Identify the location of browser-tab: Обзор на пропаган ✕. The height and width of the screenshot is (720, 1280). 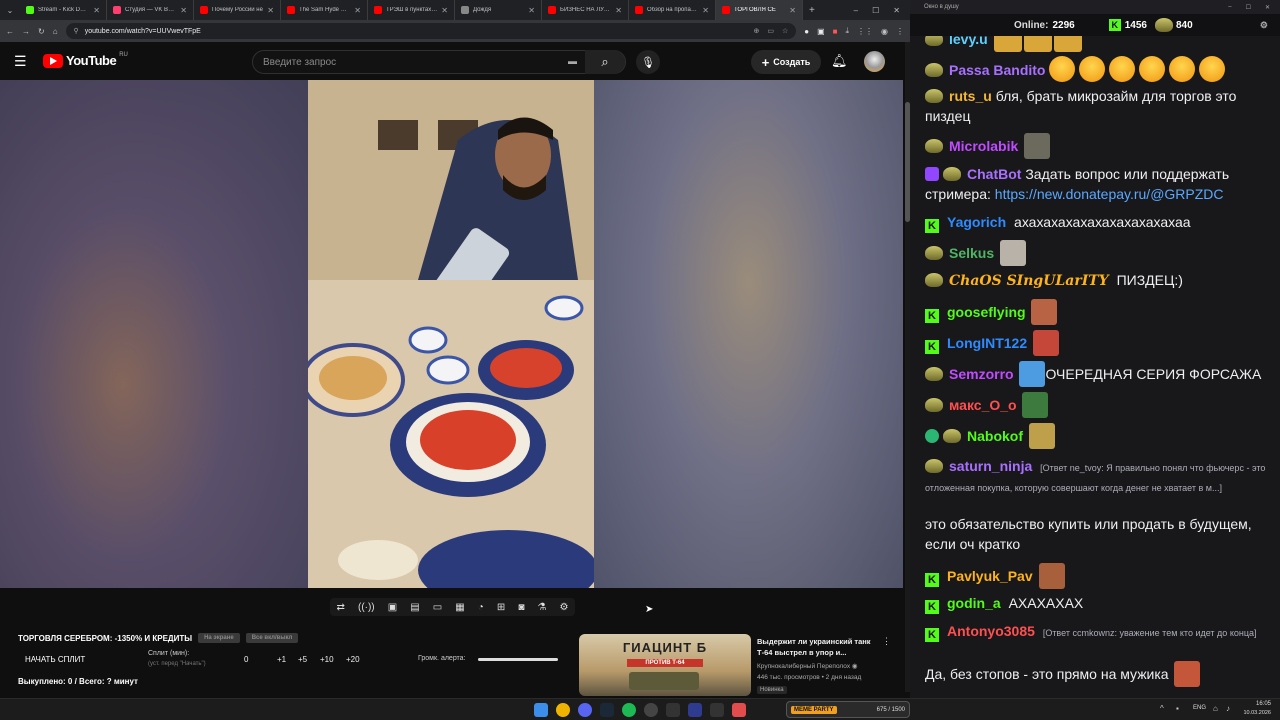
(672, 10).